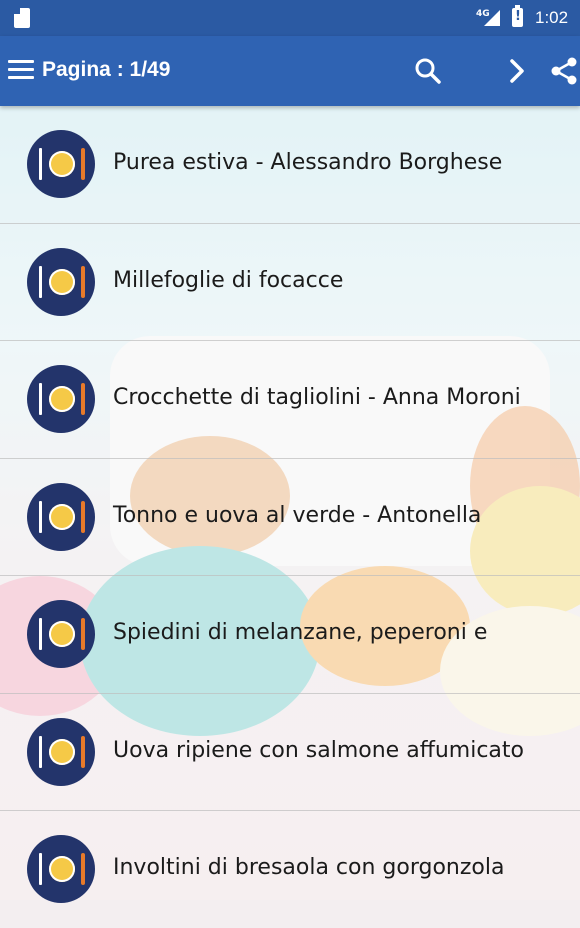 This screenshot has width=580, height=928. Describe the element at coordinates (290, 71) in the screenshot. I see `app-toolbar: Pagina : 1/49` at that location.